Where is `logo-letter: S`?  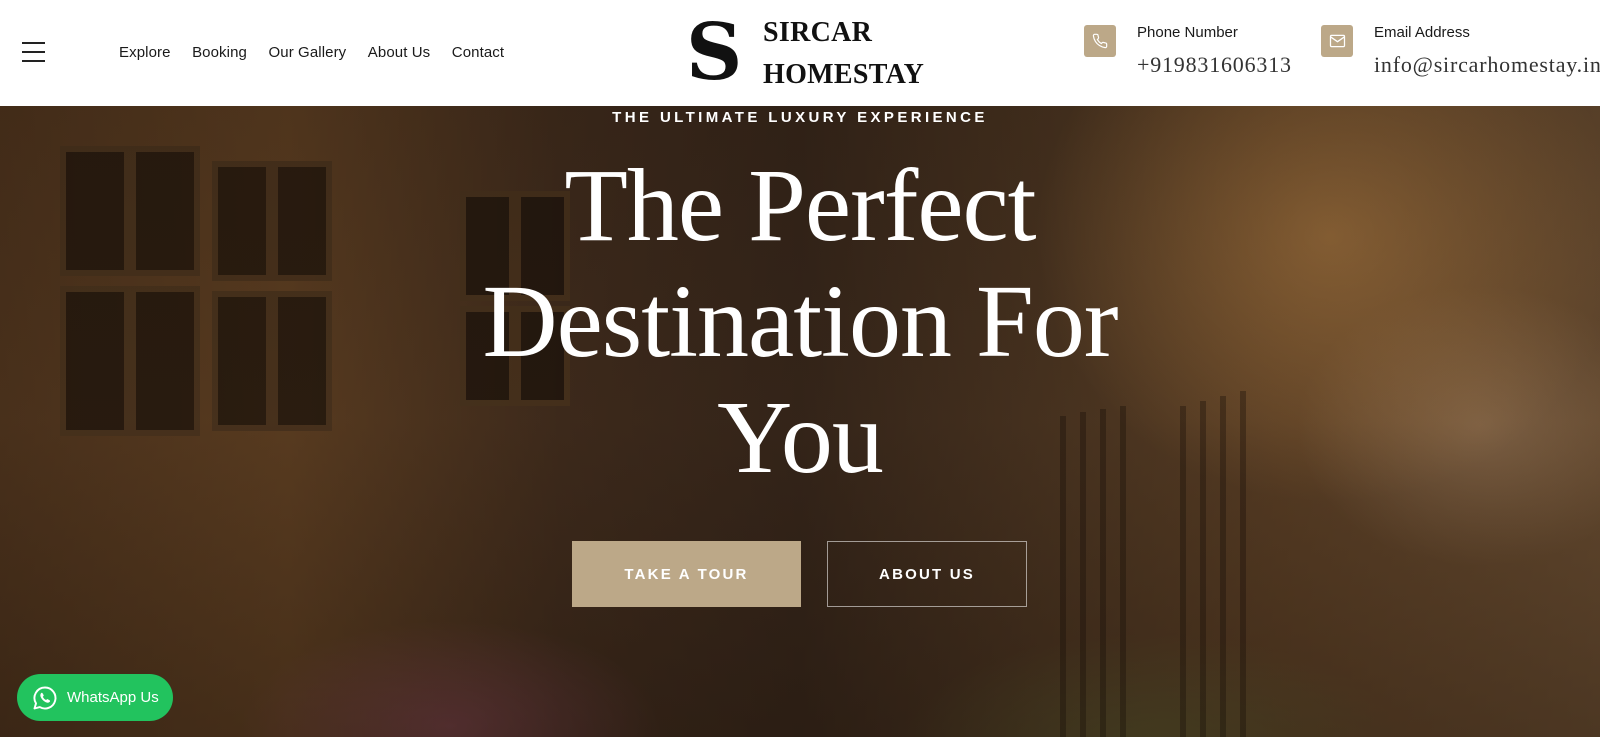
logo-letter: S is located at coordinates (714, 52).